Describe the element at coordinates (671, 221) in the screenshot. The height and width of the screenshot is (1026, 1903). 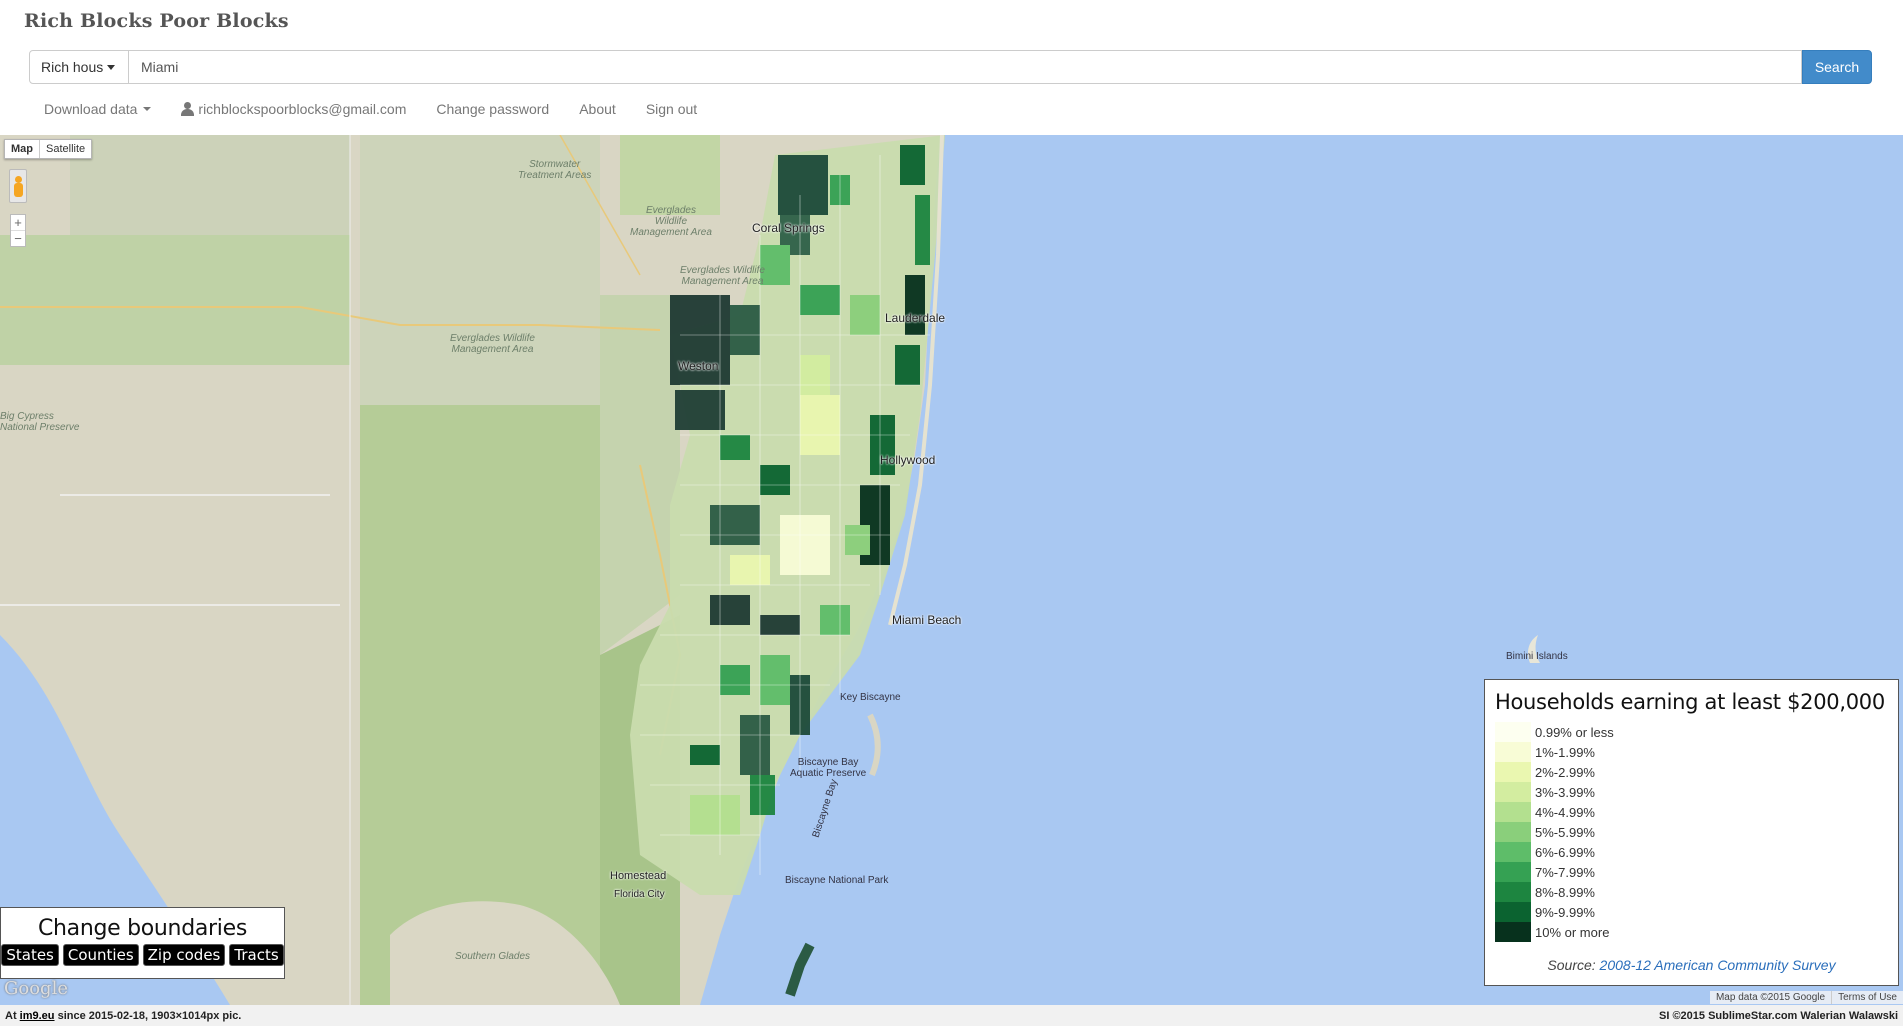
I see `map-label-everglades-1: Everglades Wildlife Management Area` at that location.